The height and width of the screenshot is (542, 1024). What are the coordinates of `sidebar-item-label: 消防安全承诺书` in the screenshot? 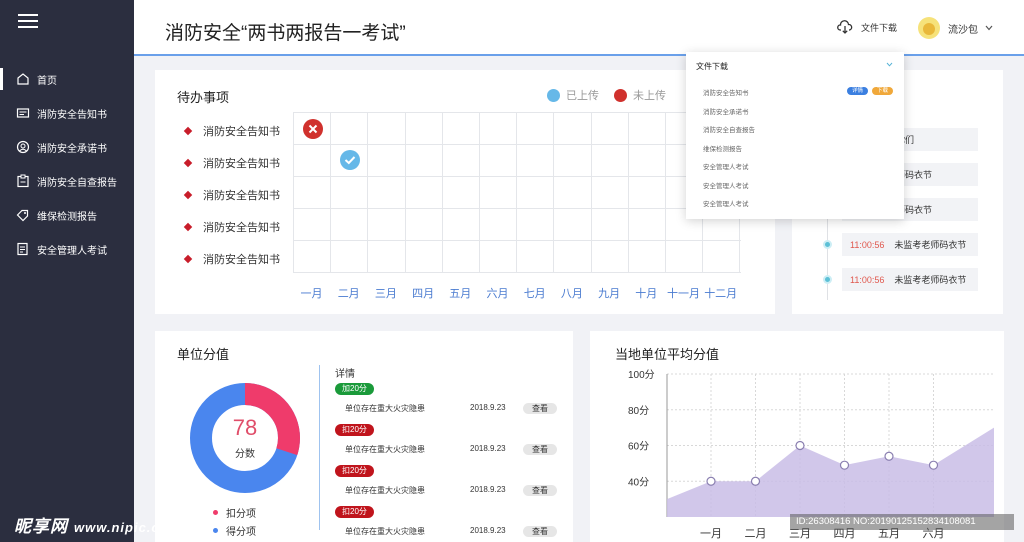 It's located at (72, 149).